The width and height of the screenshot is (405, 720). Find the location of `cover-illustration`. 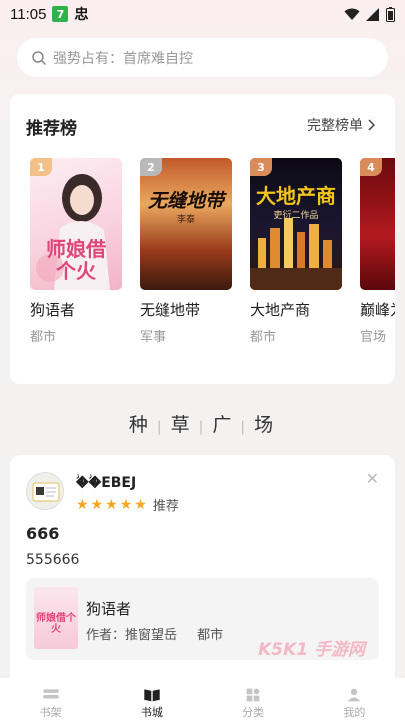

cover-illustration is located at coordinates (296, 254).